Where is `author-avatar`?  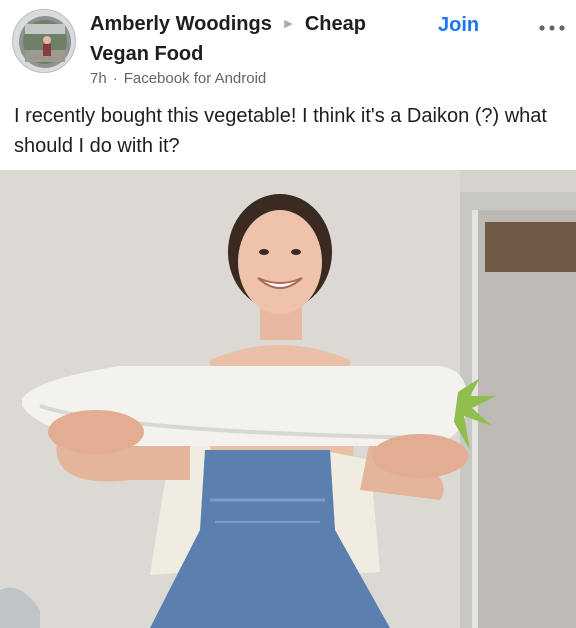
author-avatar is located at coordinates (44, 41).